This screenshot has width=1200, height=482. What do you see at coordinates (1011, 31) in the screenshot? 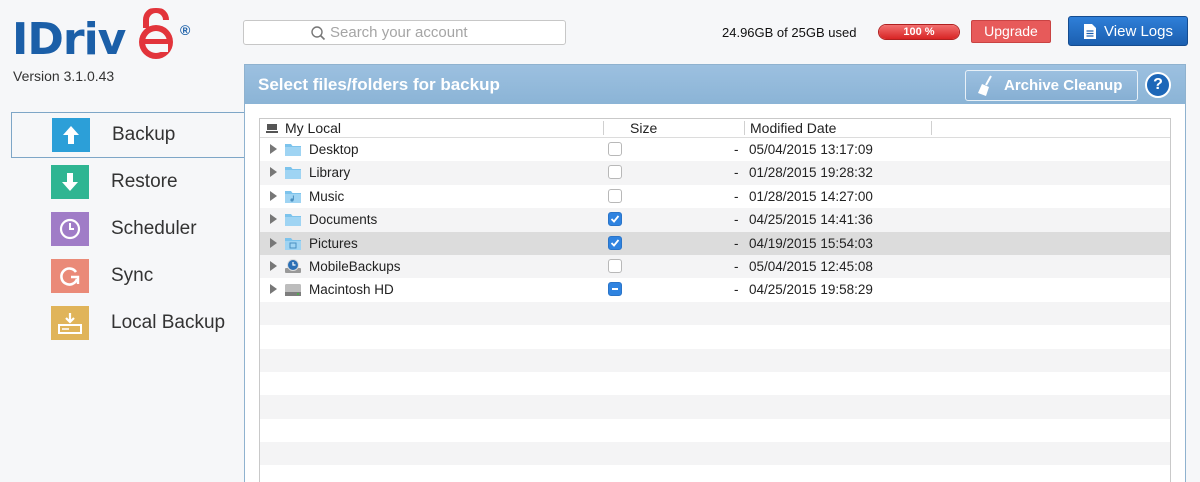
I see `upgrade-button: Upgrade` at bounding box center [1011, 31].